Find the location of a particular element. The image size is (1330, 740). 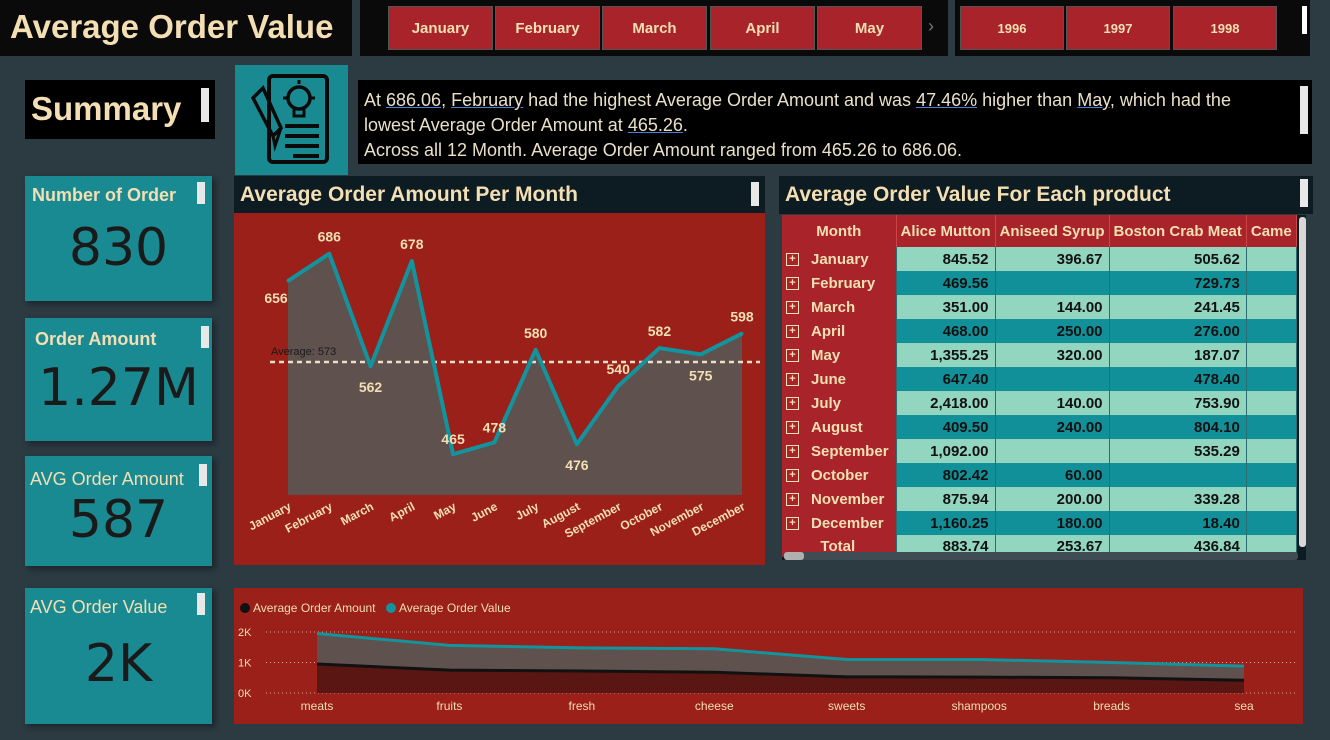

legend-marker is located at coordinates (391, 608).